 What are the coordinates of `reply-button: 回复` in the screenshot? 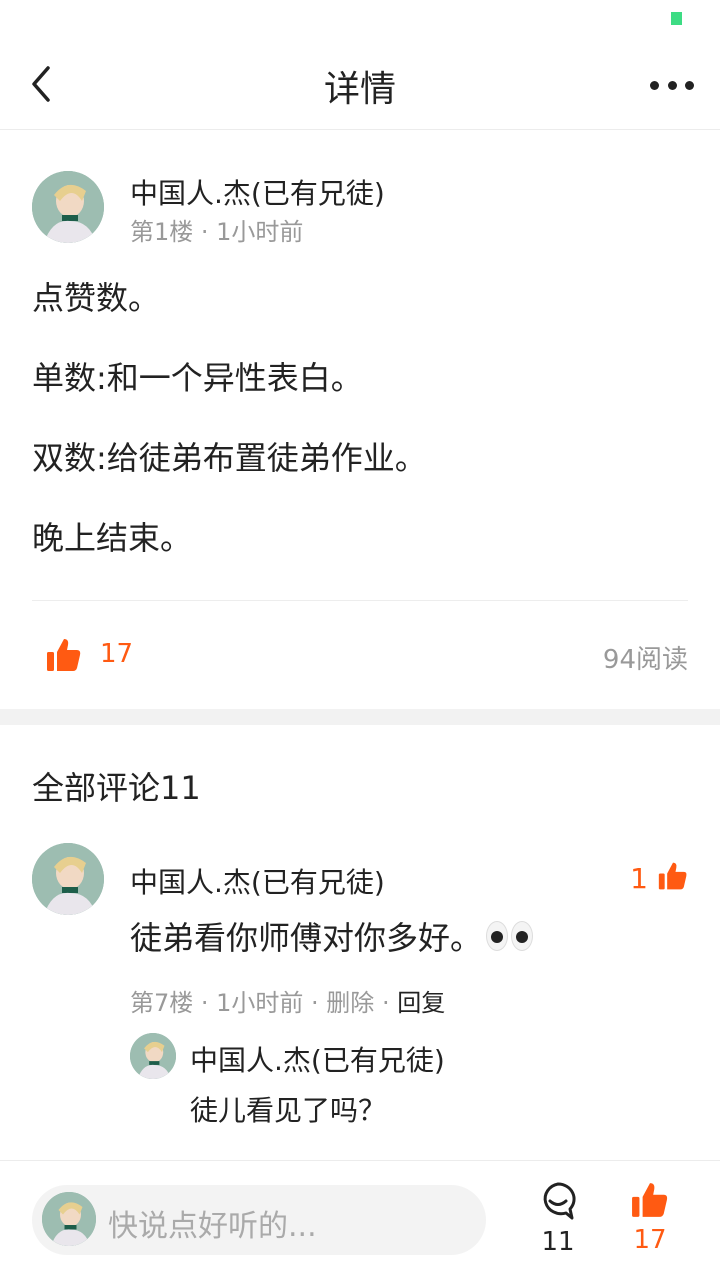 It's located at (421, 1003).